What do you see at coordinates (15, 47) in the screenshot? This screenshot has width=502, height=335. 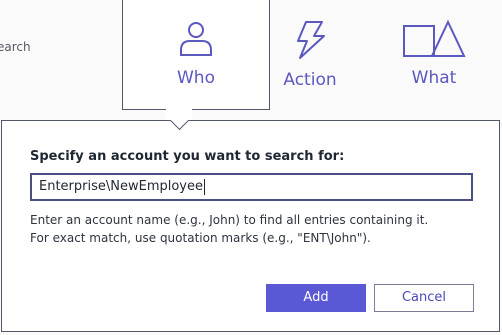 I see `search-label: earch` at bounding box center [15, 47].